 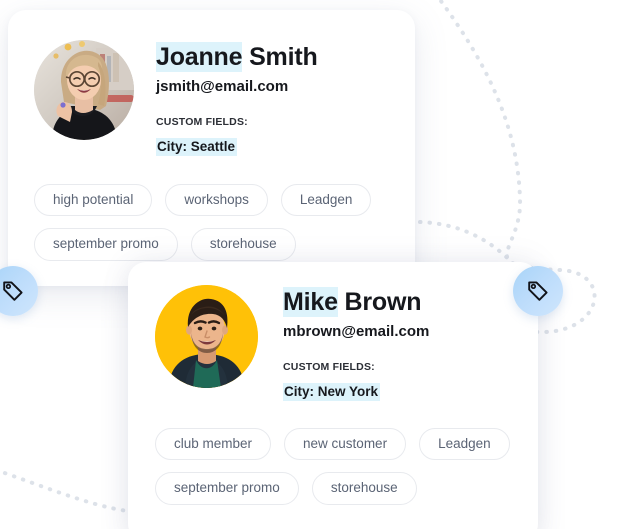 I want to click on avatar-mike, so click(x=206, y=336).